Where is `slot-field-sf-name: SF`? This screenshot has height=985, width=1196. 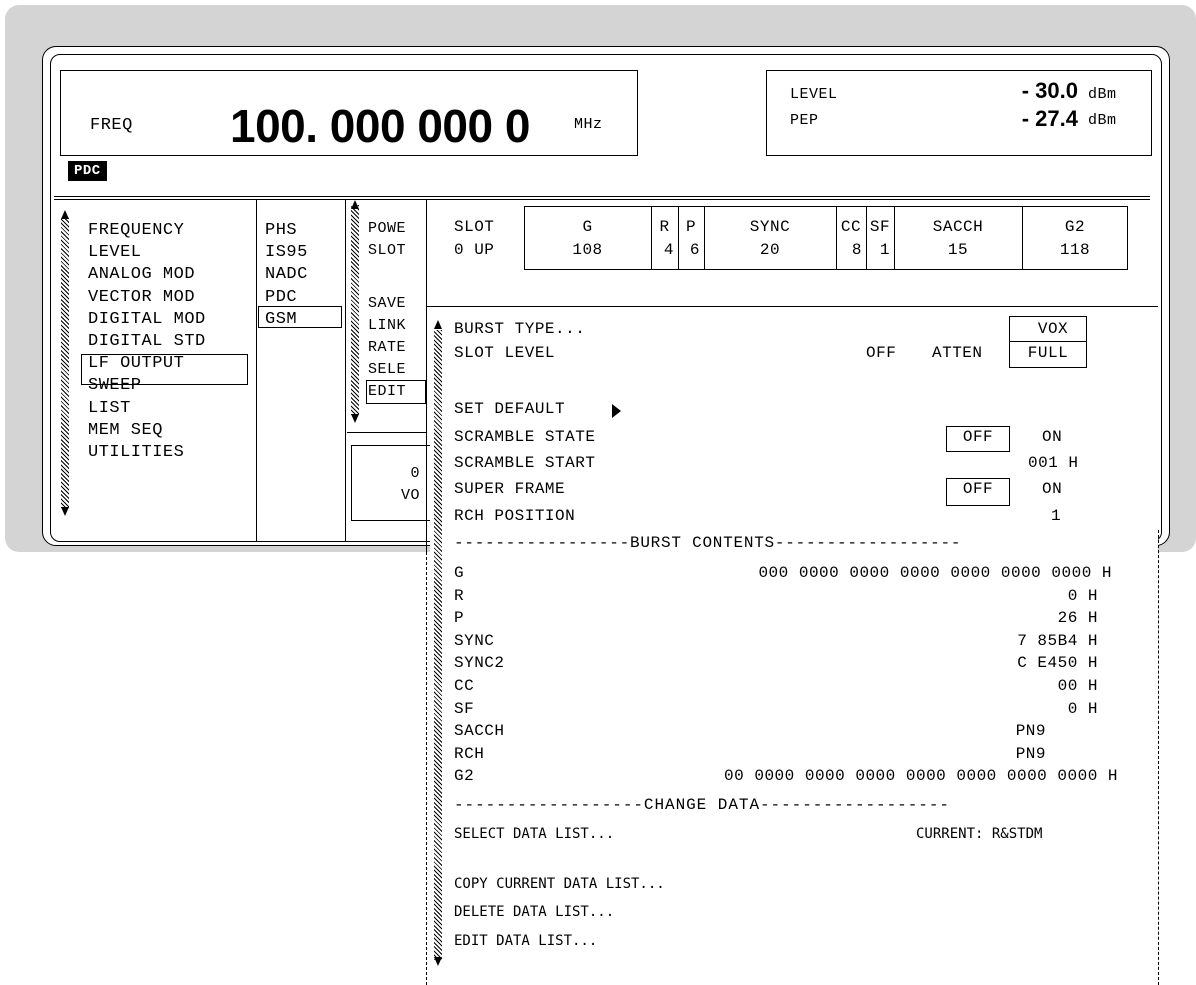 slot-field-sf-name: SF is located at coordinates (880, 227).